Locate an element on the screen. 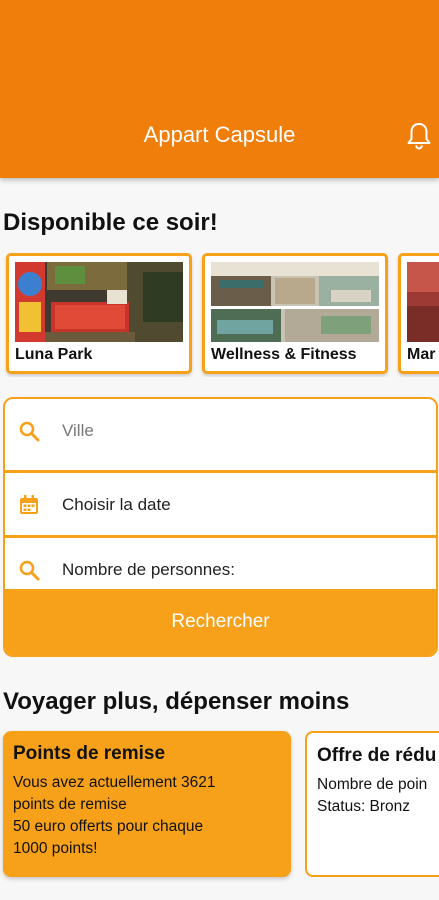 The height and width of the screenshot is (900, 439). venue-card-3: Mar is located at coordinates (418, 313).